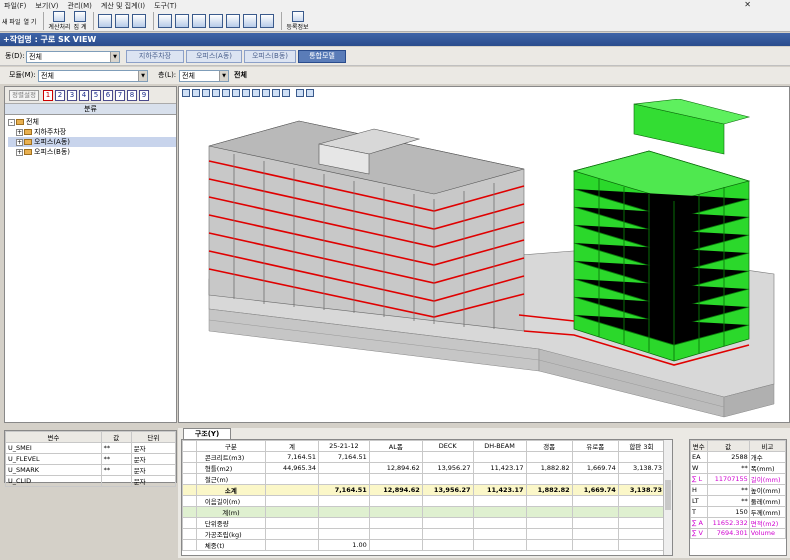 This screenshot has width=790, height=560. I want to click on table-row: 계(m), so click(424, 512).